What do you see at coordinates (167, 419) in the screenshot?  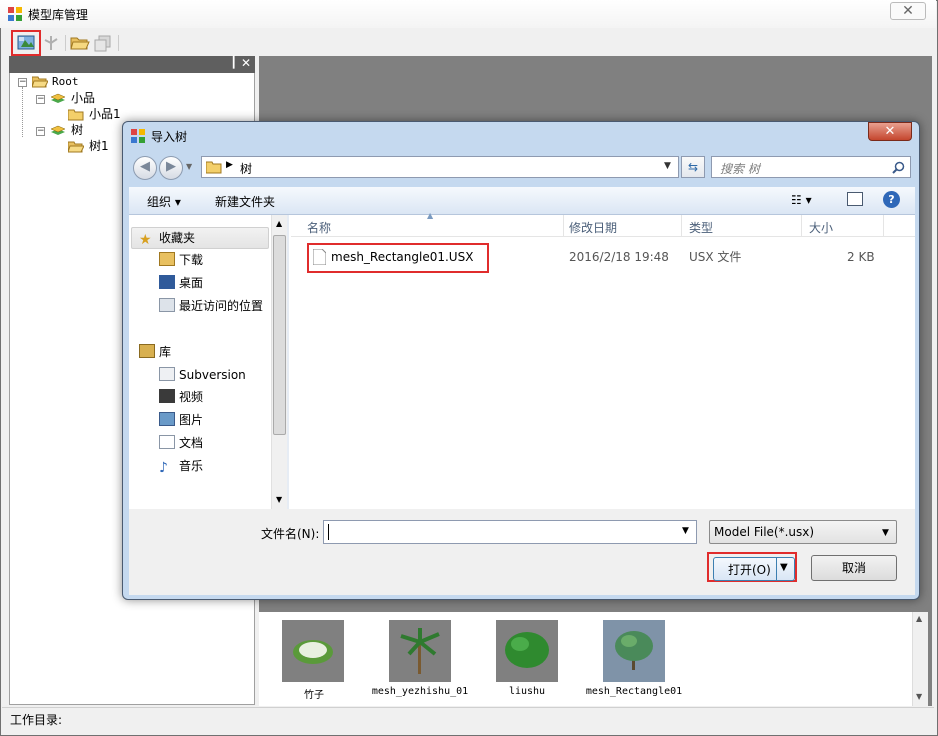 I see `picture-icon` at bounding box center [167, 419].